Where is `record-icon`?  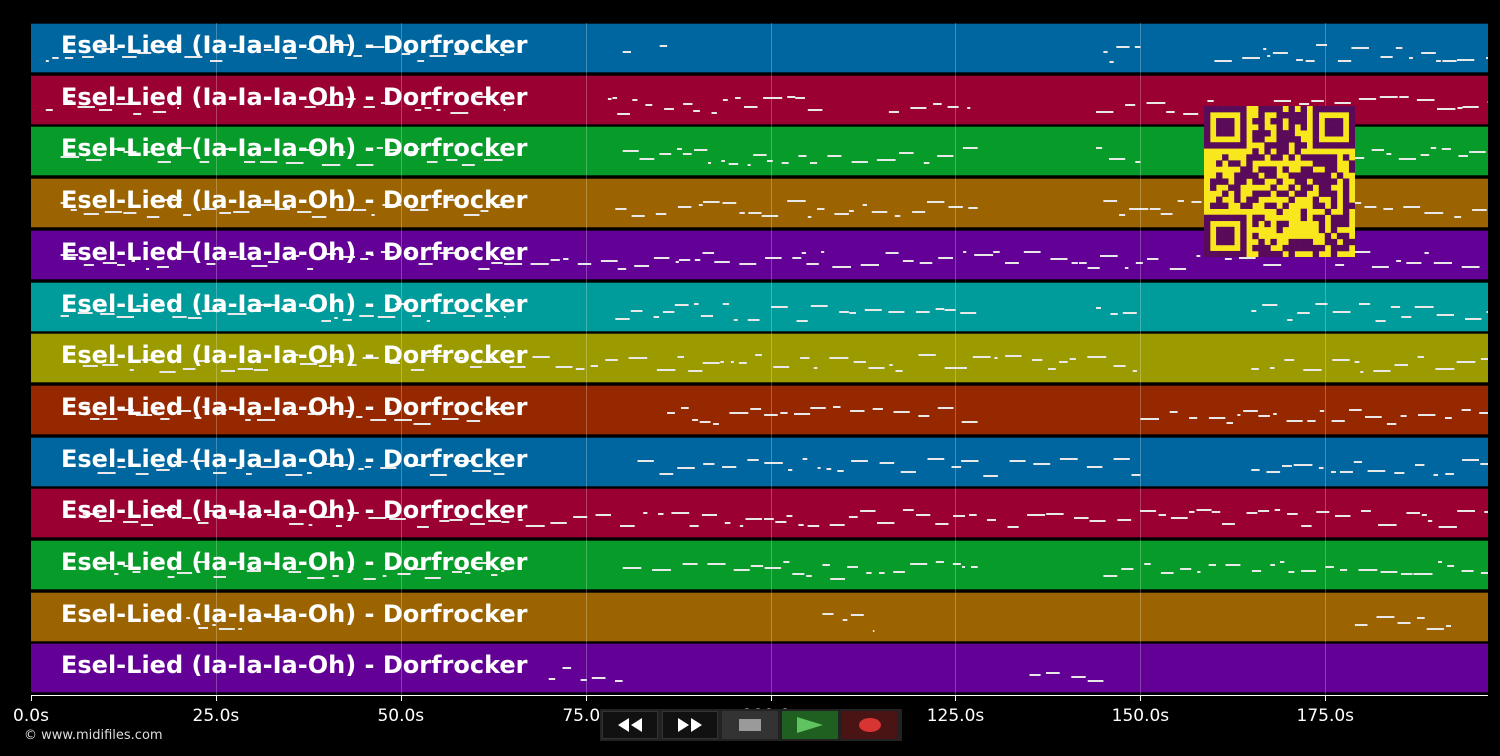 record-icon is located at coordinates (870, 725).